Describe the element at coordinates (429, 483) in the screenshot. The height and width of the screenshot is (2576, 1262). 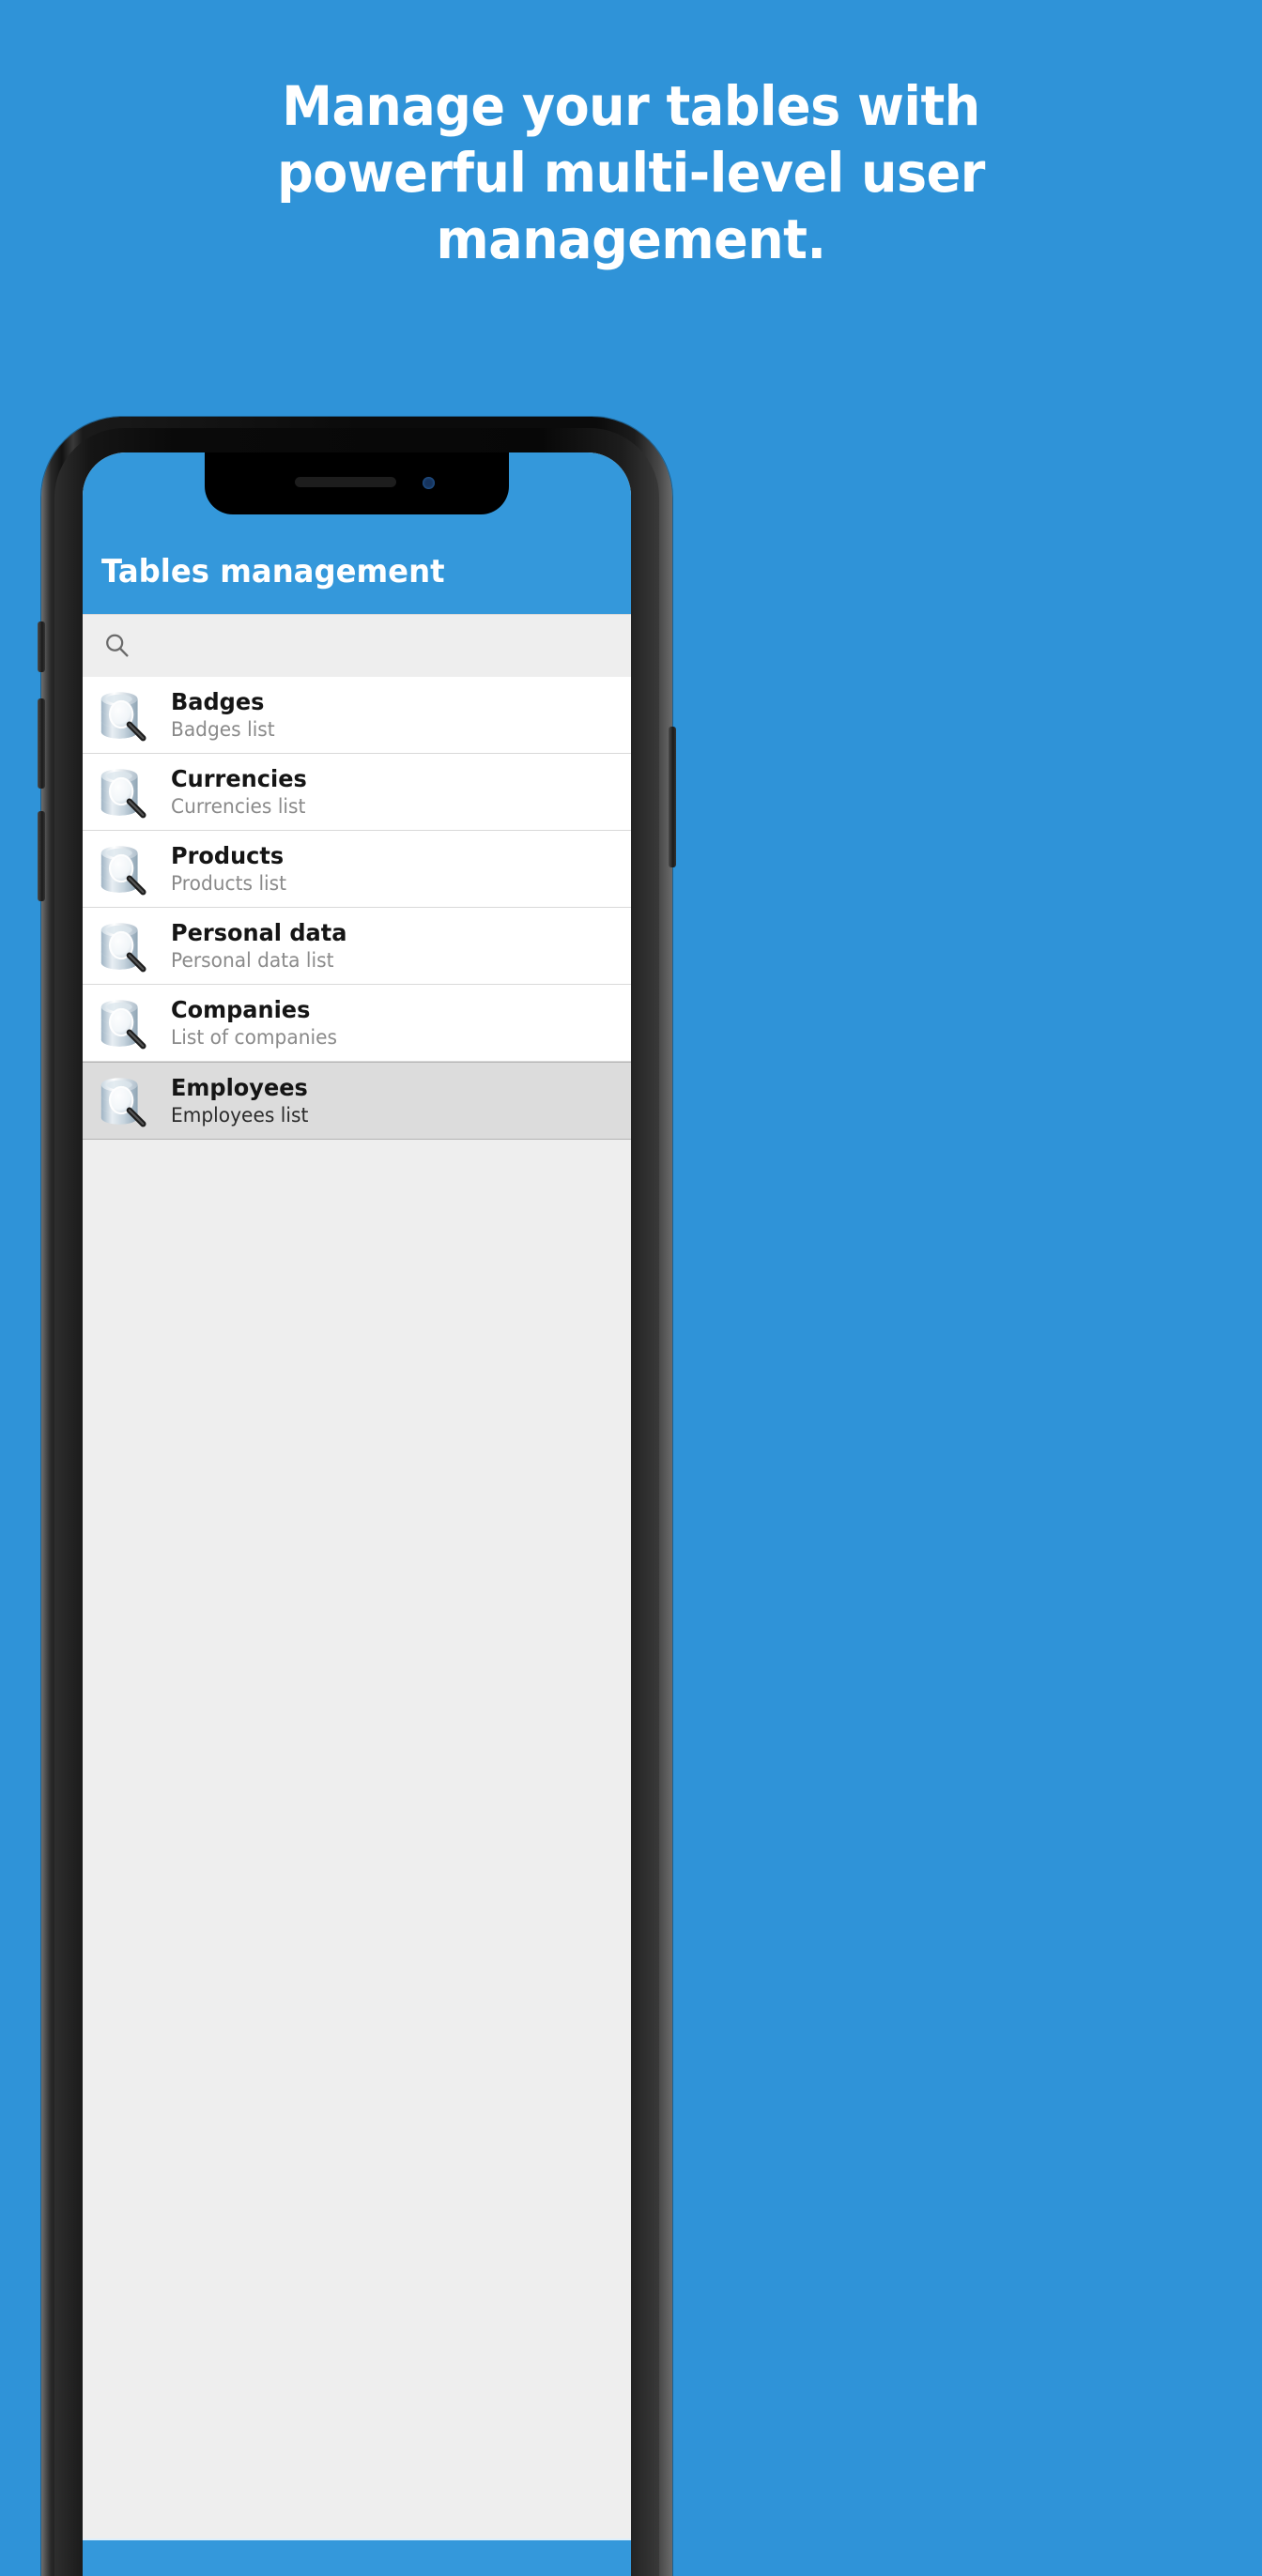
I see `front-camera-icon` at that location.